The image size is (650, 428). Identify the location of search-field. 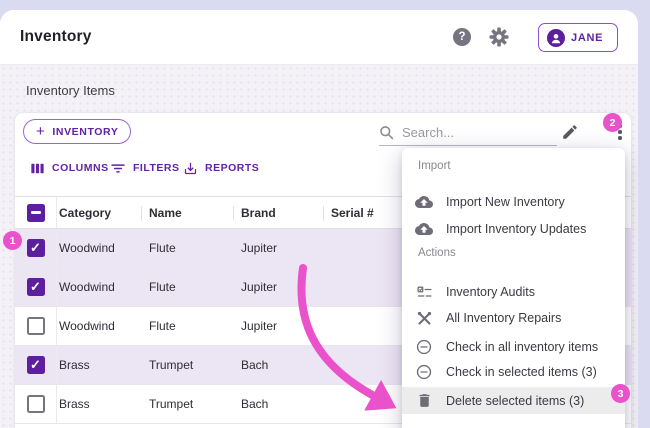
(468, 133).